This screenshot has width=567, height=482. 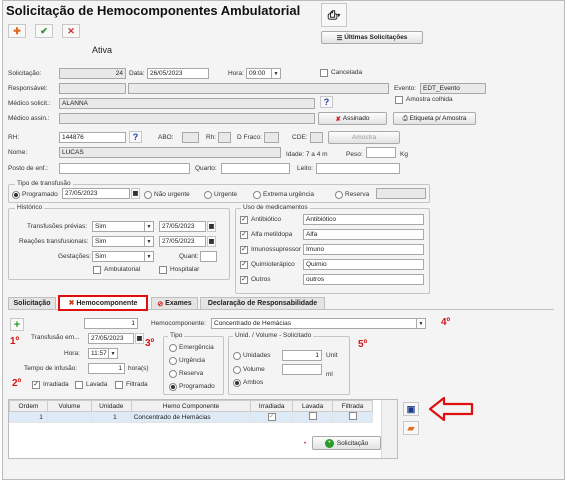 What do you see at coordinates (363, 249) in the screenshot?
I see `med-value-field: Imuno` at bounding box center [363, 249].